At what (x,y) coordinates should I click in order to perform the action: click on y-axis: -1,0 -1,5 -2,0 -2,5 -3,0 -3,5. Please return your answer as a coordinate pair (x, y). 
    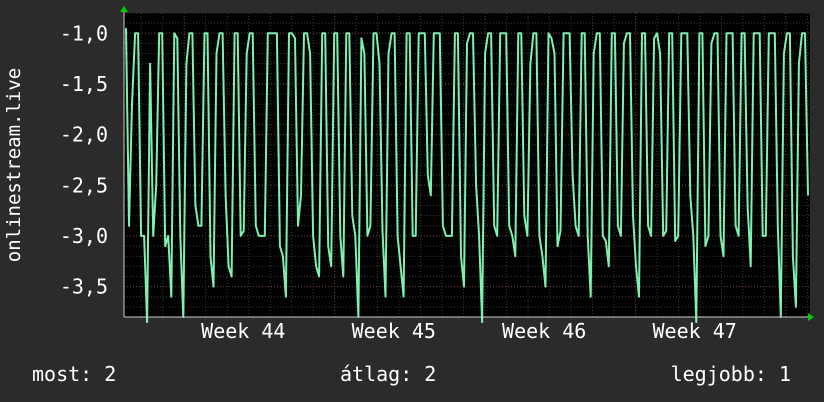
    Looking at the image, I should click on (84, 159).